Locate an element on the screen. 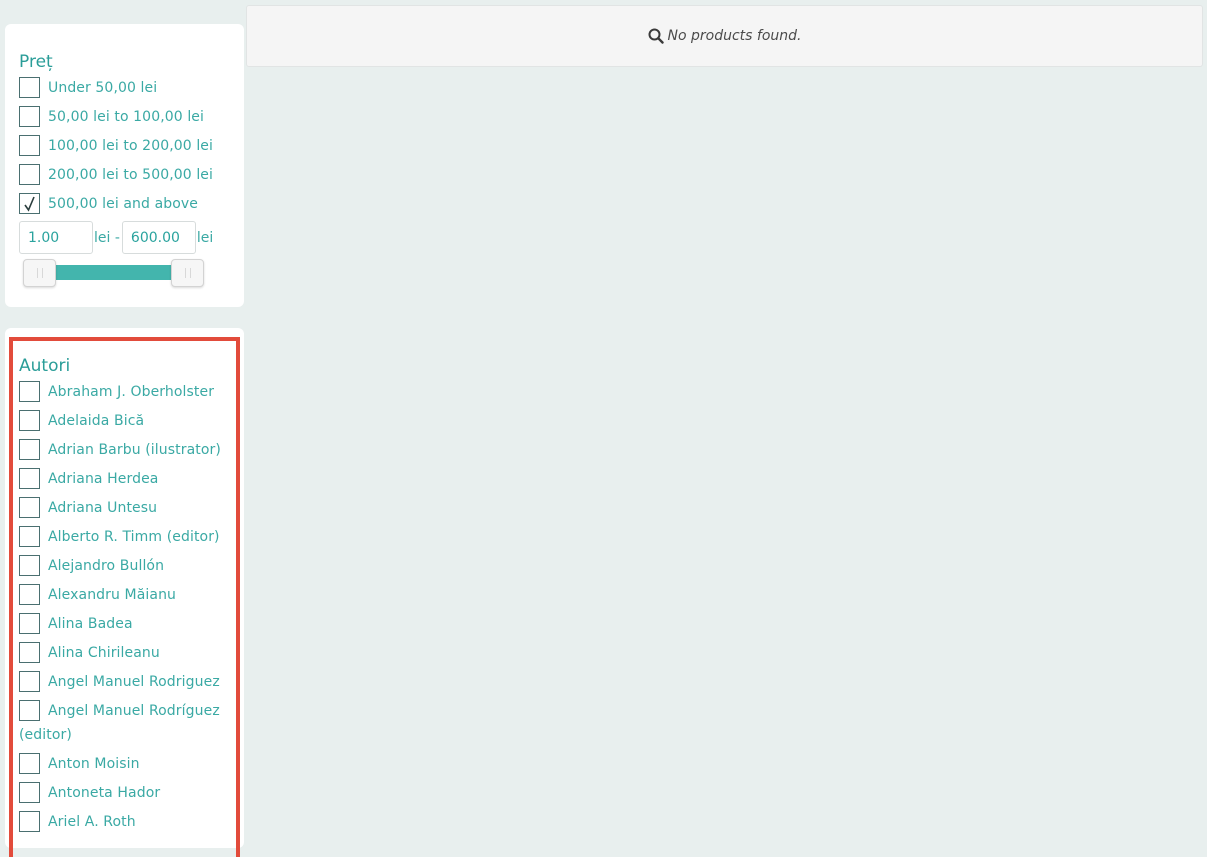 The height and width of the screenshot is (857, 1207). price-option-100-200: 100,00 lei to 200,00 lei is located at coordinates (129, 146).